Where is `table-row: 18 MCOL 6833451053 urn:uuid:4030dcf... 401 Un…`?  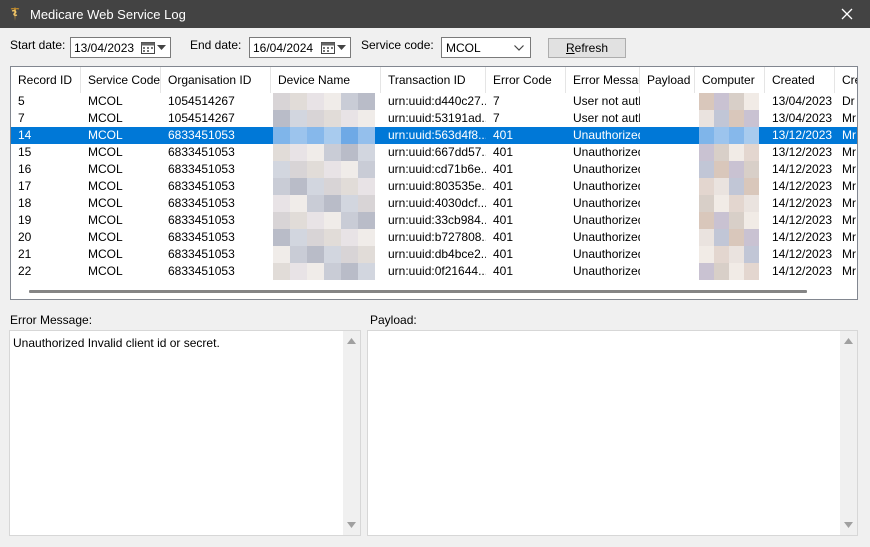 table-row: 18 MCOL 6833451053 urn:uuid:4030dcf... 401 Un… is located at coordinates (434, 203).